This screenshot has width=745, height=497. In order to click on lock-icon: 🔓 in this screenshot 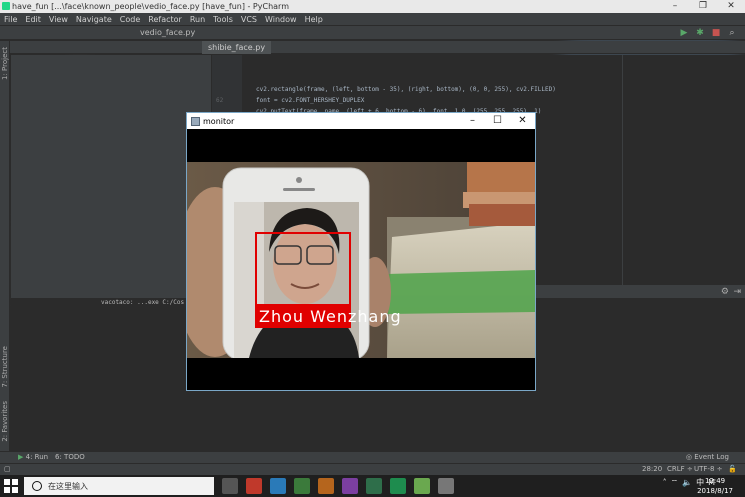, I will do `click(732, 469)`.